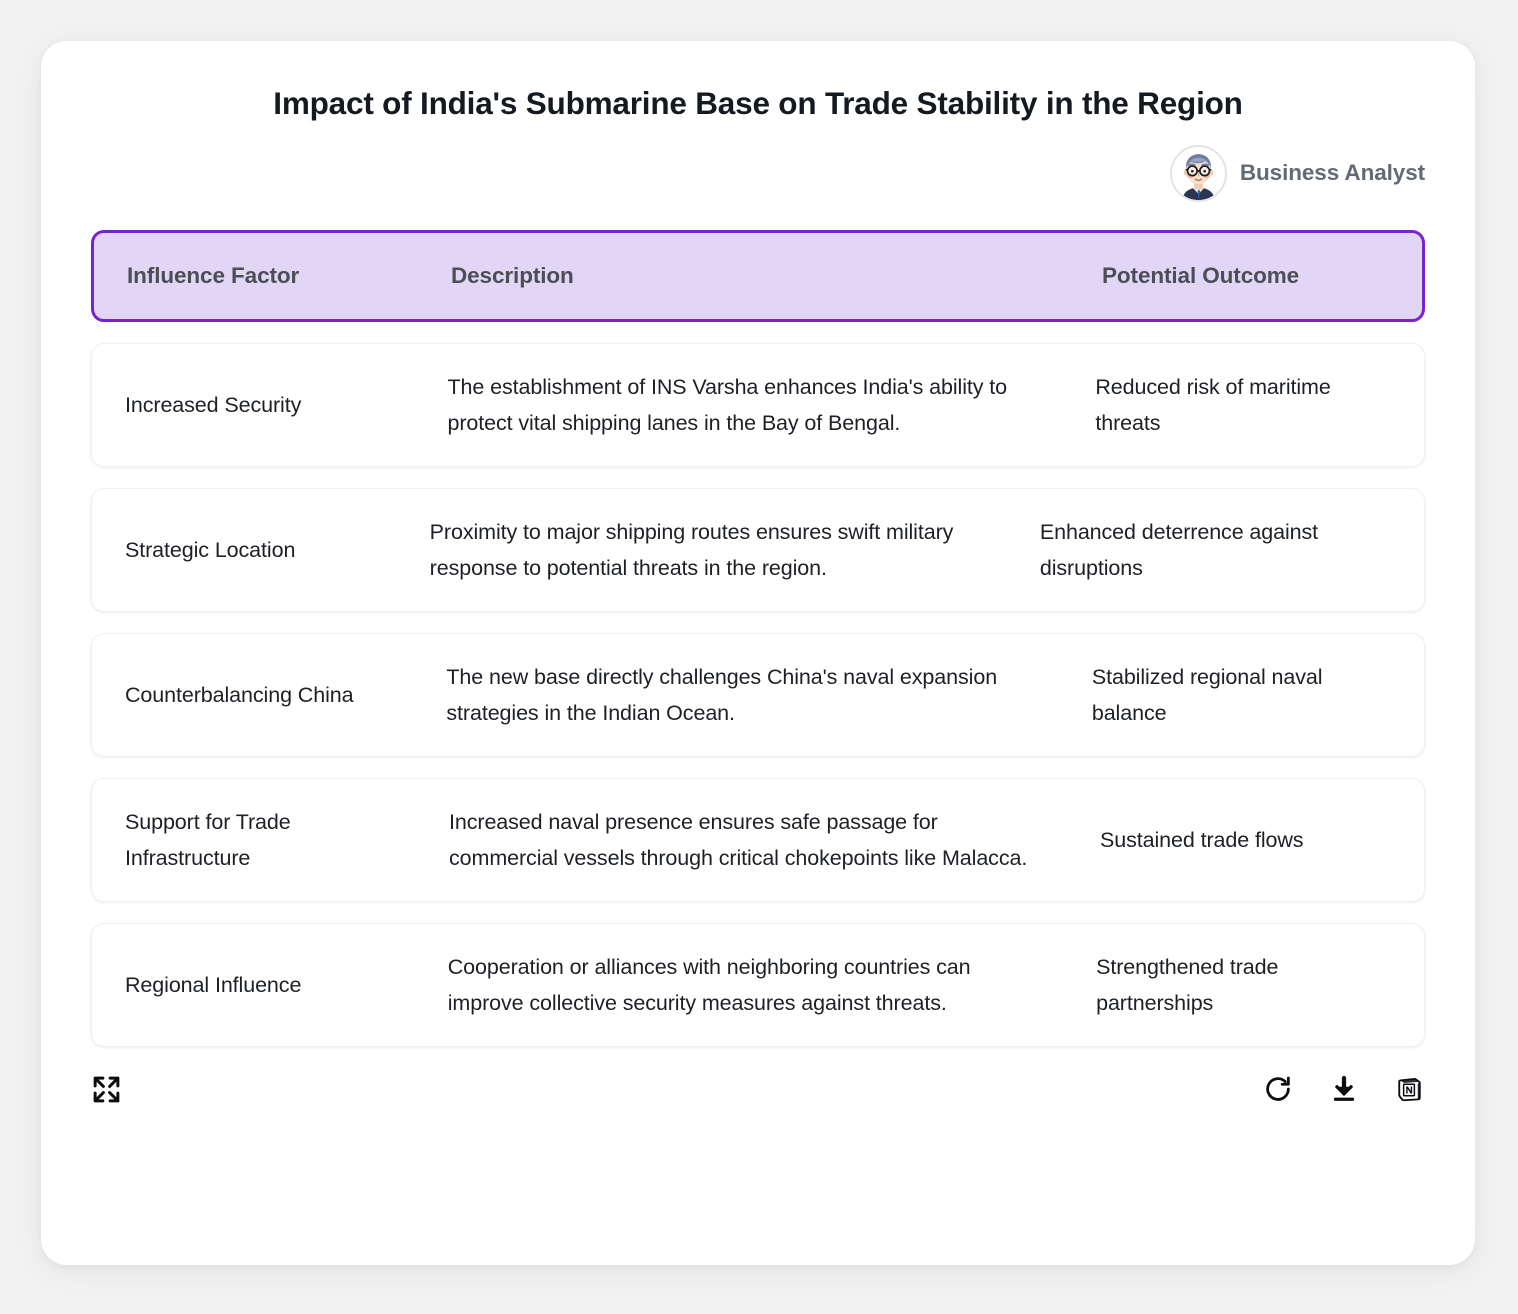 The height and width of the screenshot is (1314, 1518). What do you see at coordinates (1278, 1089) in the screenshot?
I see `refresh-icon` at bounding box center [1278, 1089].